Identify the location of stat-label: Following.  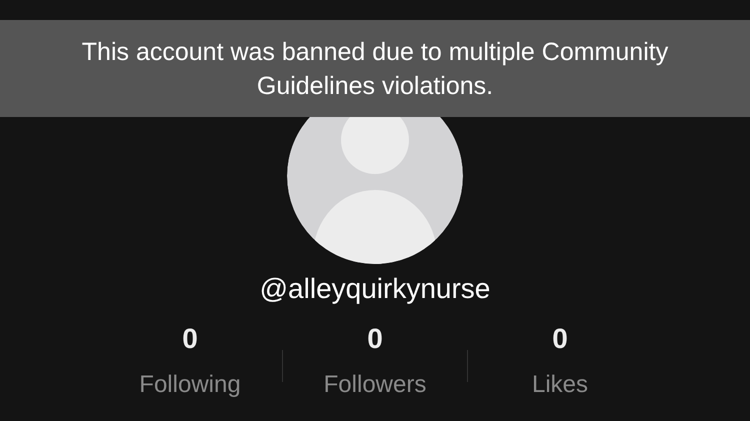
(190, 385).